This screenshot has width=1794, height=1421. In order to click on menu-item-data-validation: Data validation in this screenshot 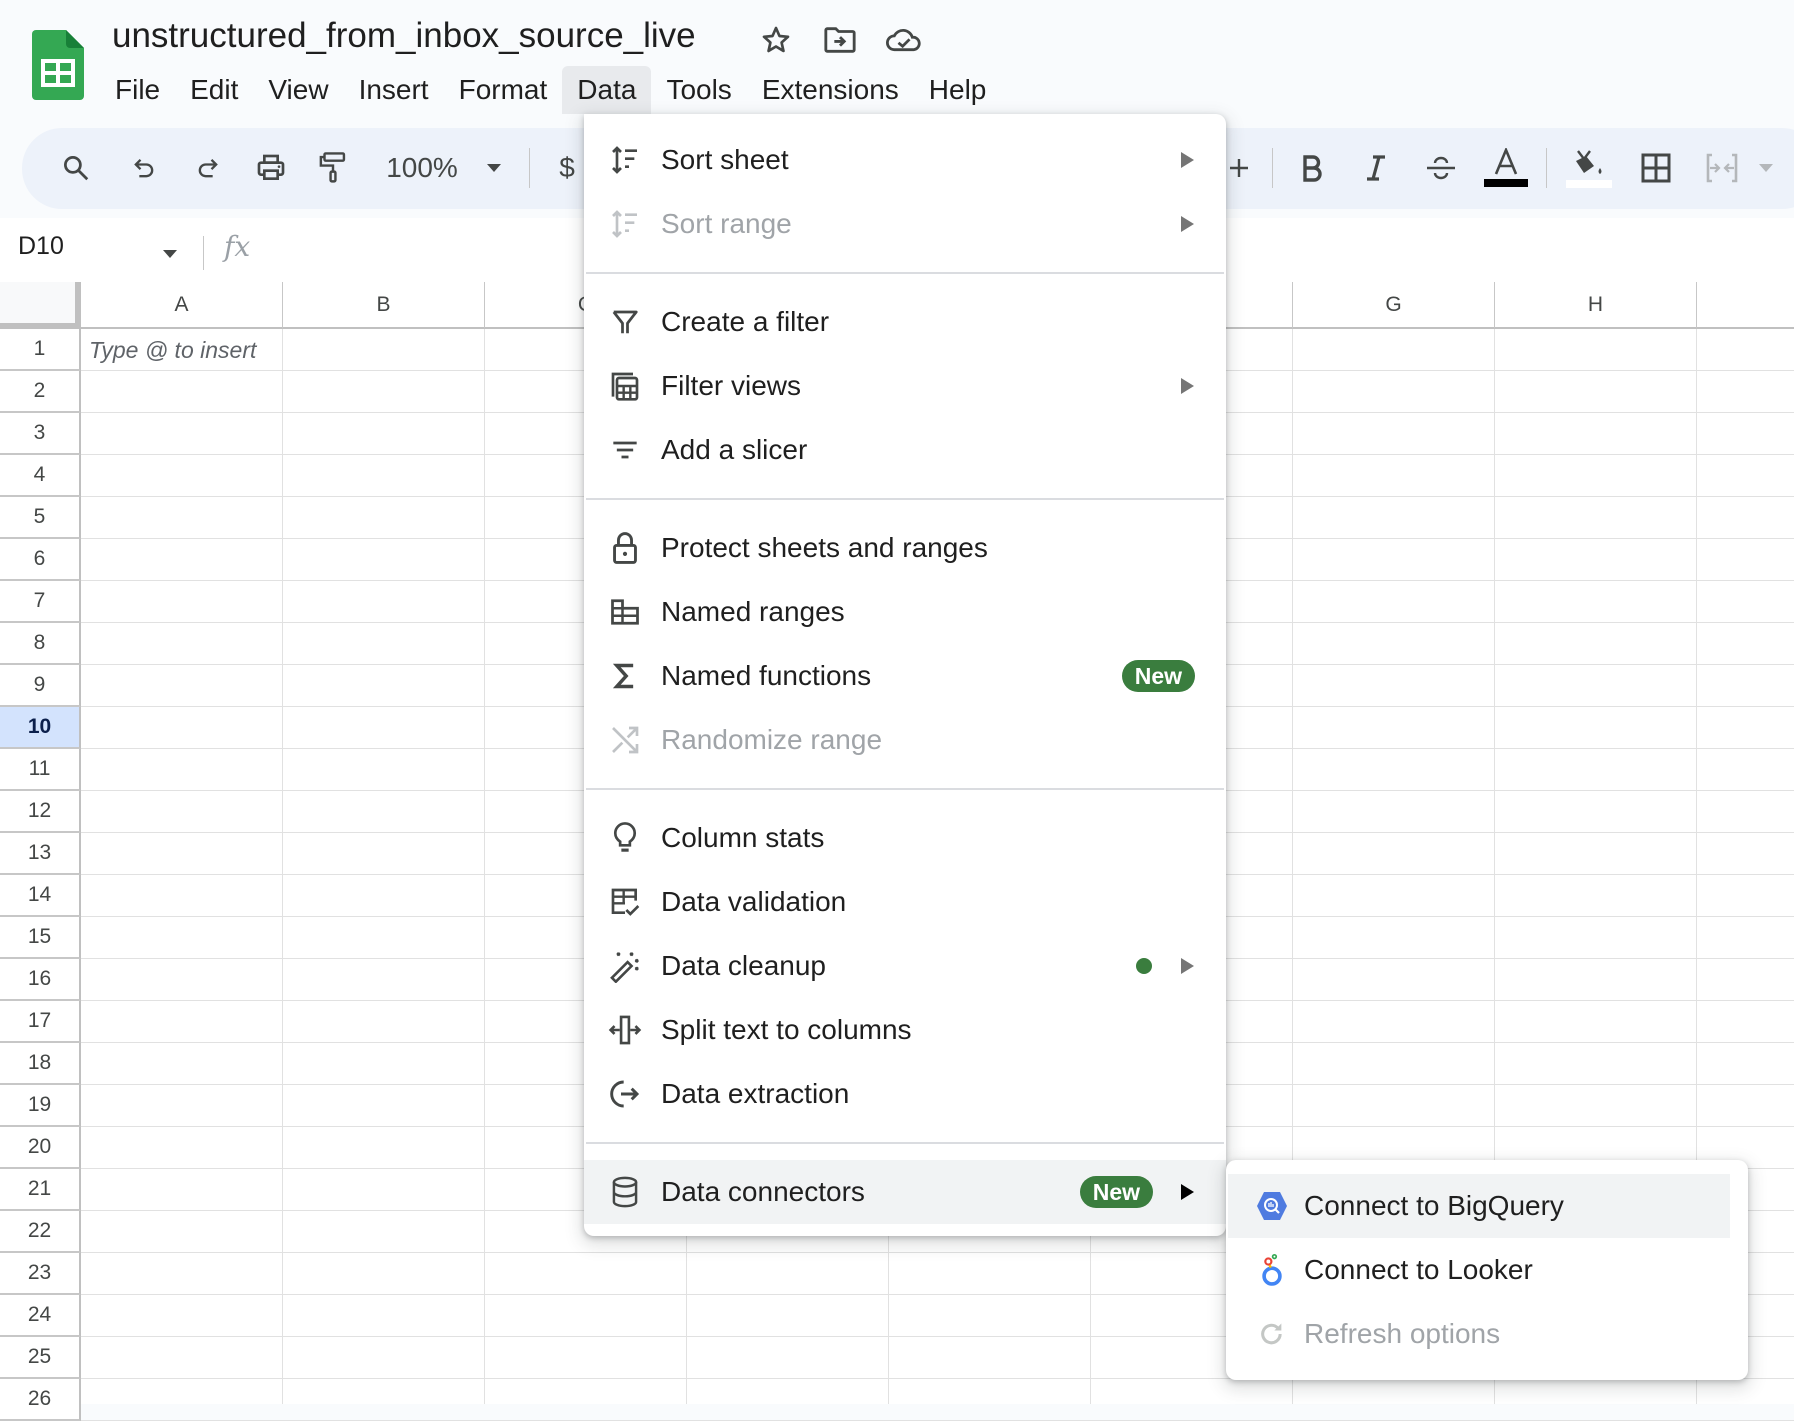, I will do `click(905, 902)`.